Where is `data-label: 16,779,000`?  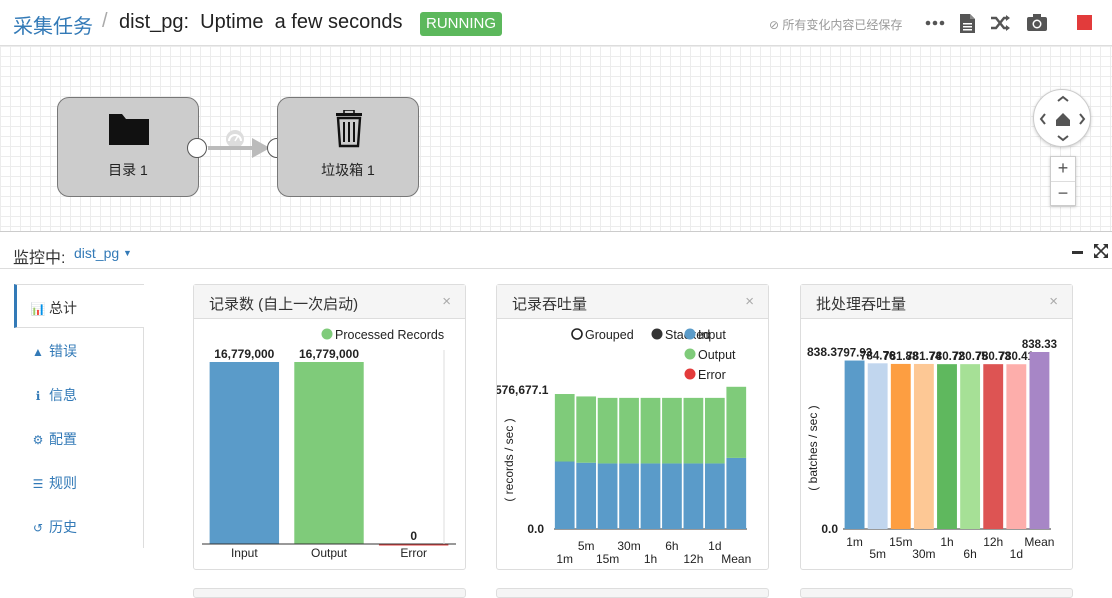 data-label: 16,779,000 is located at coordinates (244, 354).